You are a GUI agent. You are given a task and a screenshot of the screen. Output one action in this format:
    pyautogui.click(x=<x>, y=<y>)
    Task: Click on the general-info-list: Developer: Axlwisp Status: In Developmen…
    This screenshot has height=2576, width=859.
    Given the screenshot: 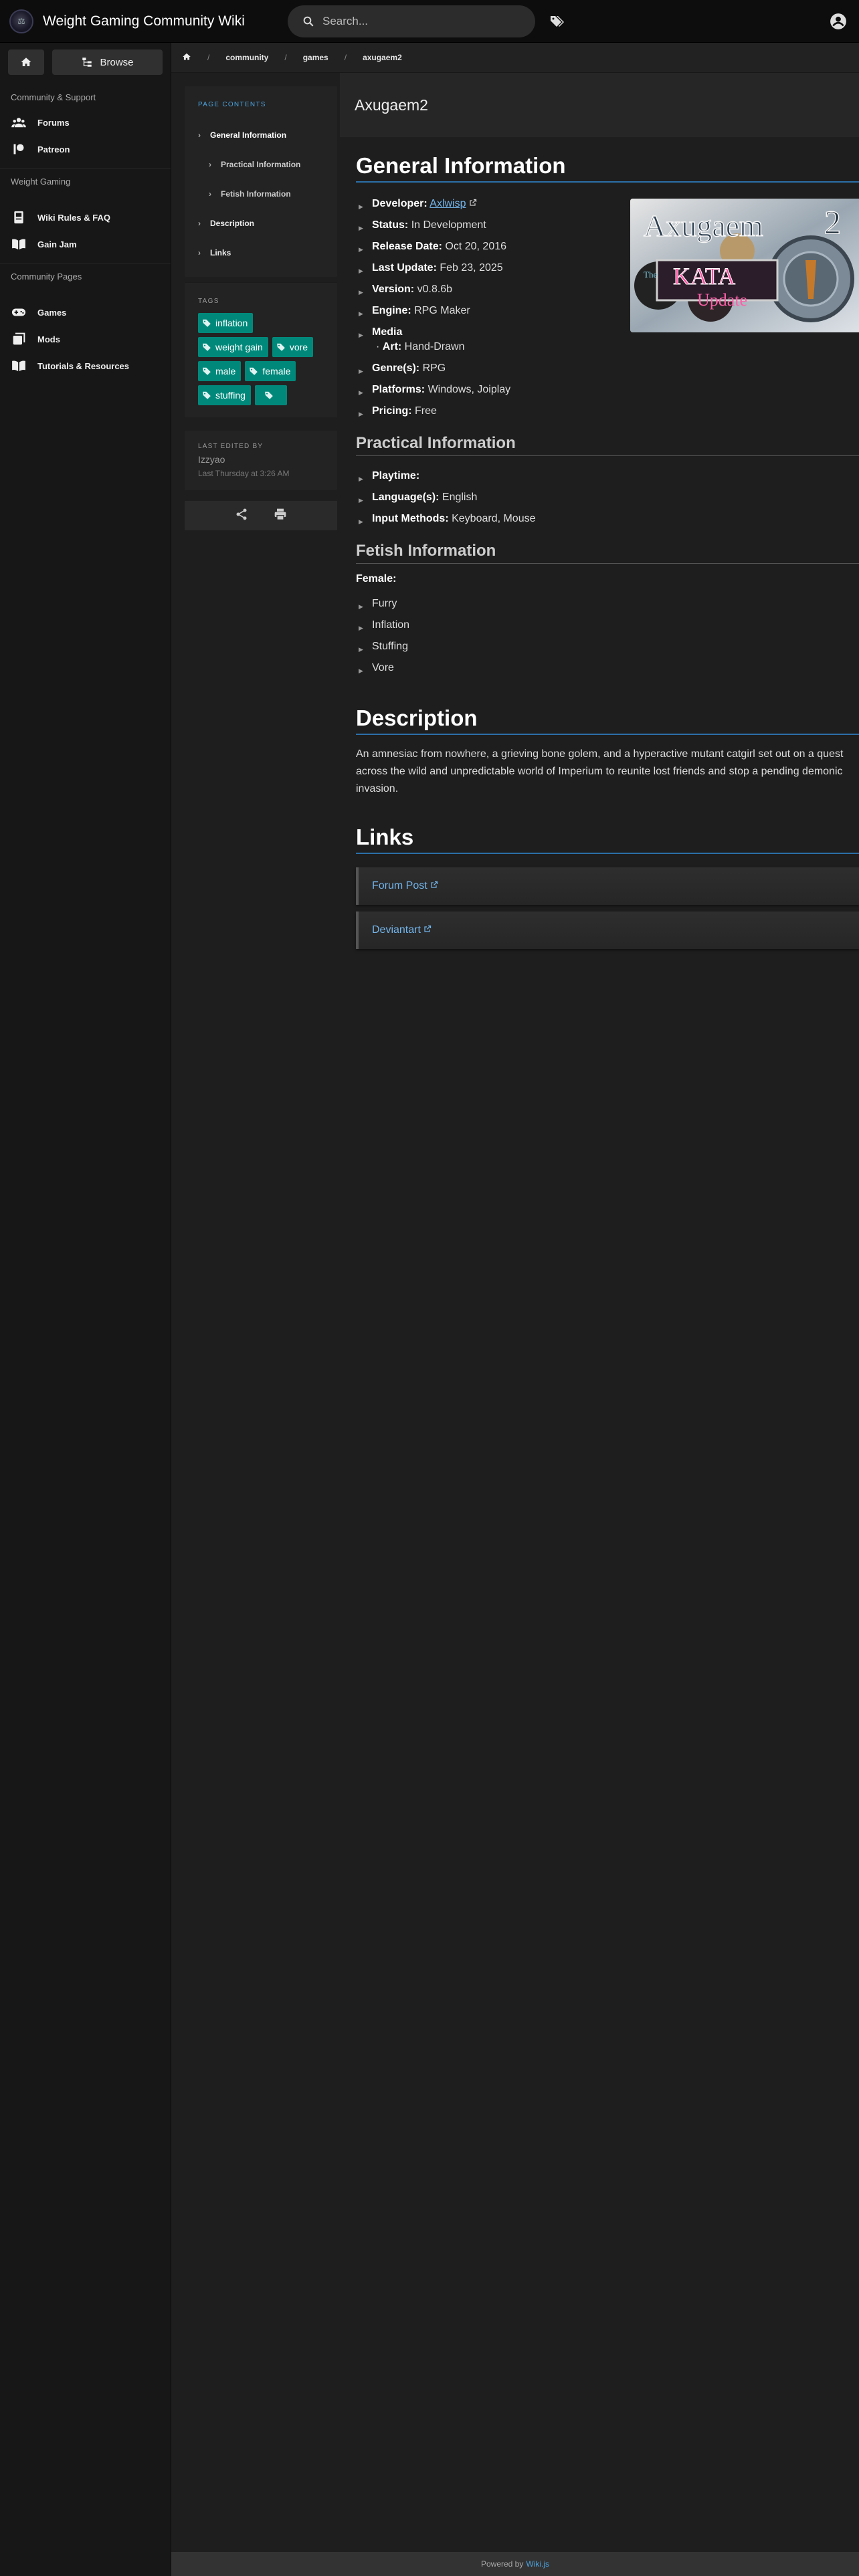 What is the action you would take?
    pyautogui.click(x=607, y=307)
    